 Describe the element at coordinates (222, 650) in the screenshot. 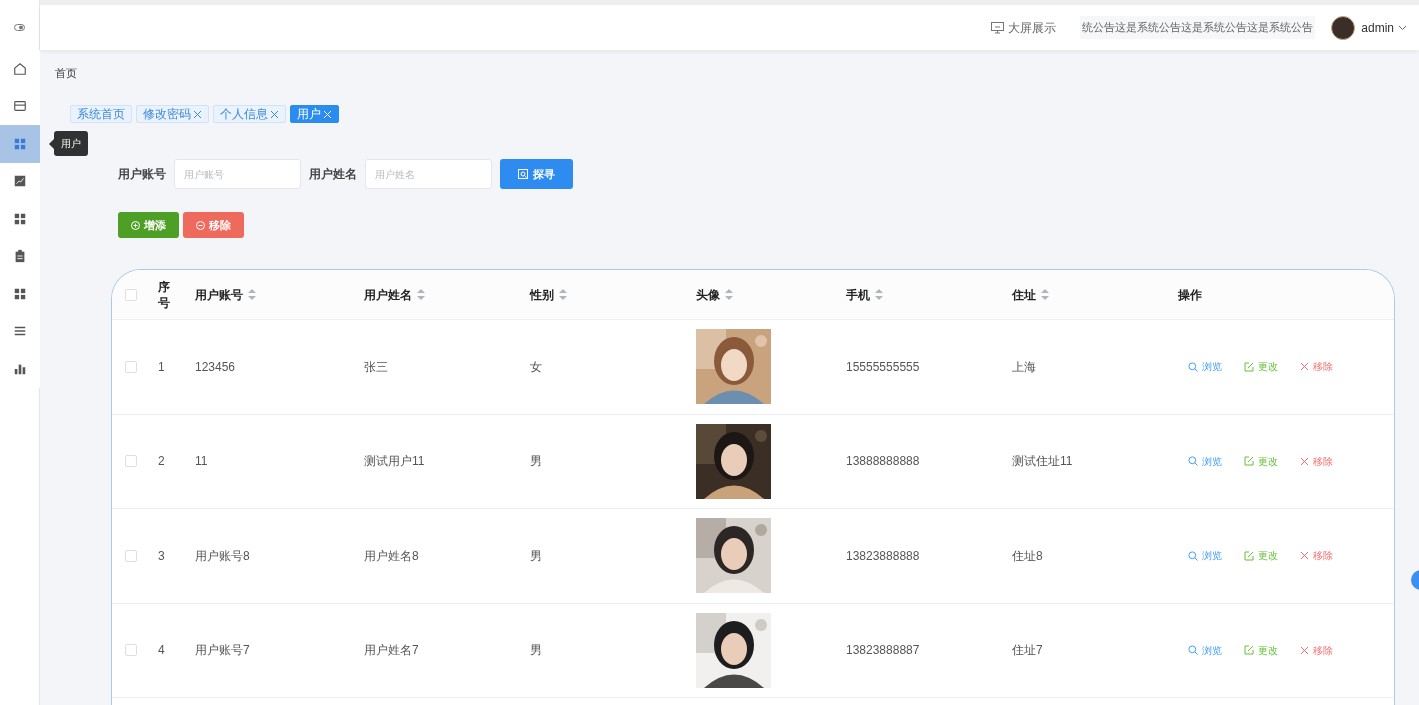

I see `table-cell: 用户账号7` at that location.